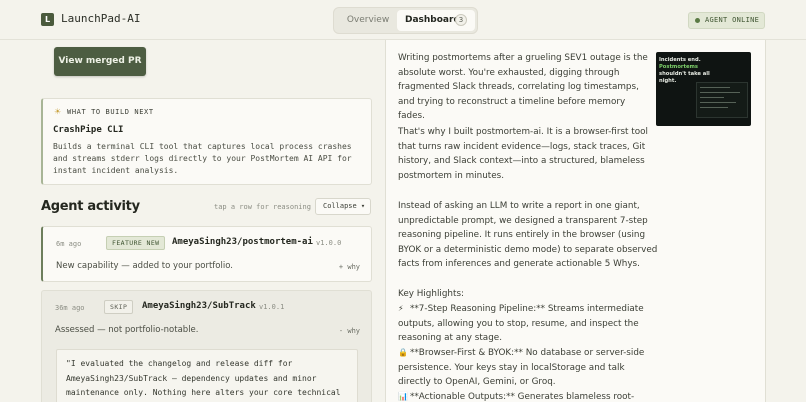 This screenshot has width=806, height=402. Describe the element at coordinates (680, 60) in the screenshot. I see `thumbnail-line: Incidents end.` at that location.